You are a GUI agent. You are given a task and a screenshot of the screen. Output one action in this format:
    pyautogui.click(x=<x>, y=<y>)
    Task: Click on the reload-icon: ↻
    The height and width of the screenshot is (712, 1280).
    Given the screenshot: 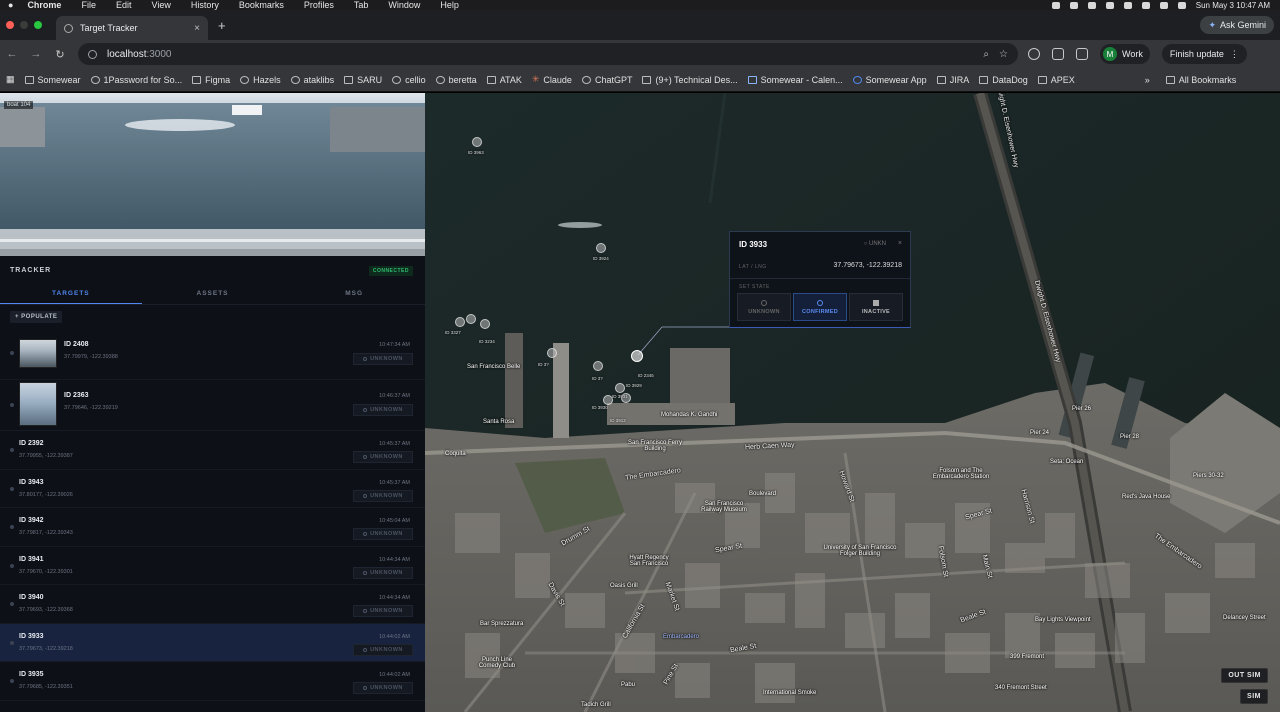 What is the action you would take?
    pyautogui.click(x=60, y=54)
    